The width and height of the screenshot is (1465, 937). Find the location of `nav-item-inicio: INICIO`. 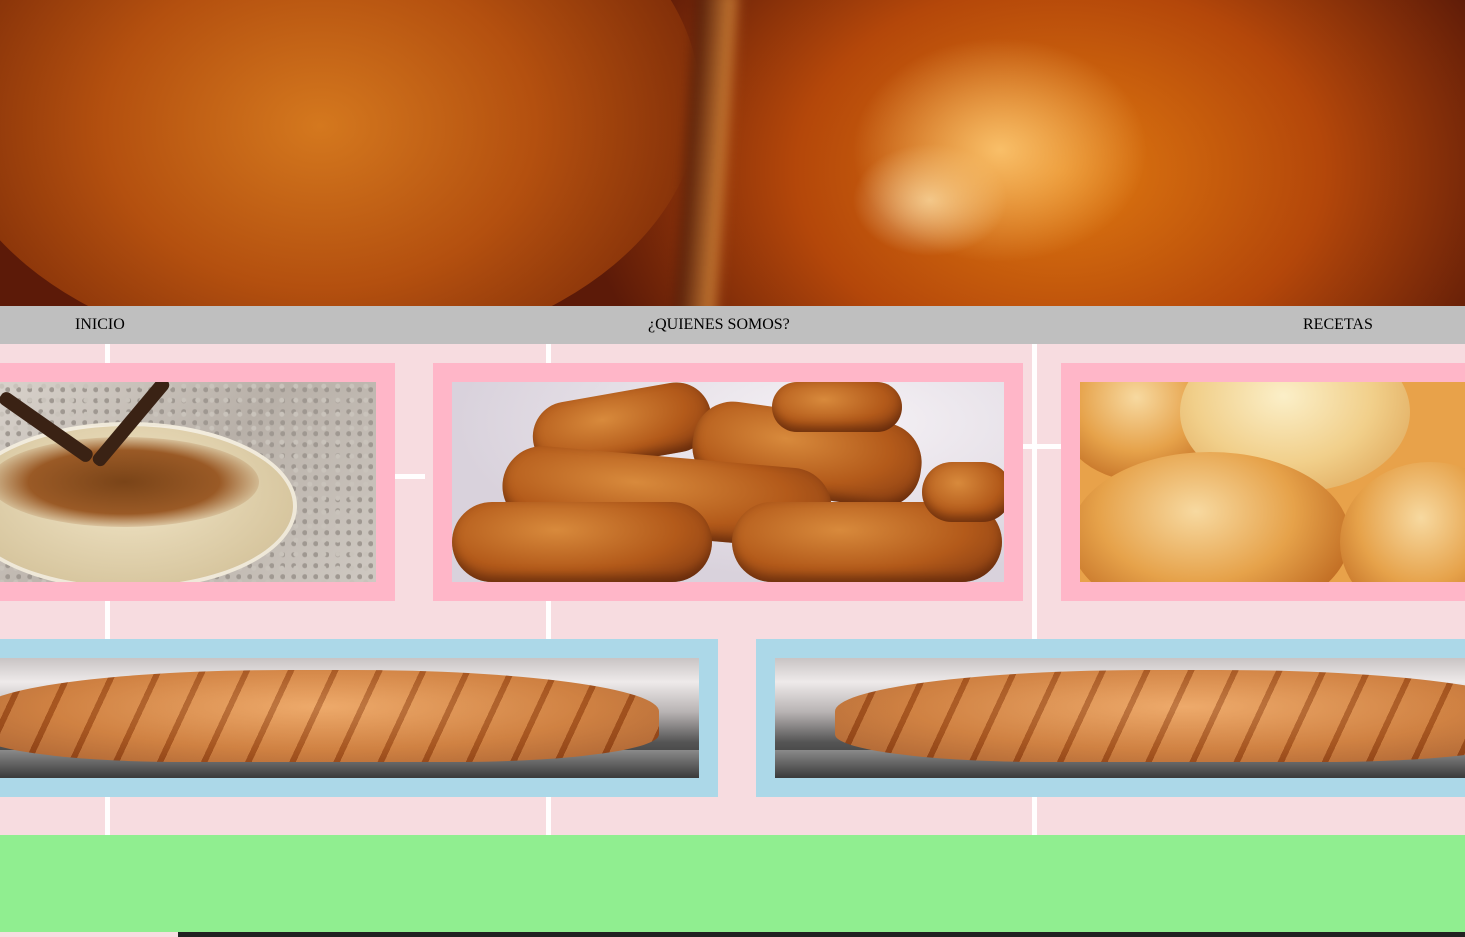

nav-item-inicio: INICIO is located at coordinates (100, 325).